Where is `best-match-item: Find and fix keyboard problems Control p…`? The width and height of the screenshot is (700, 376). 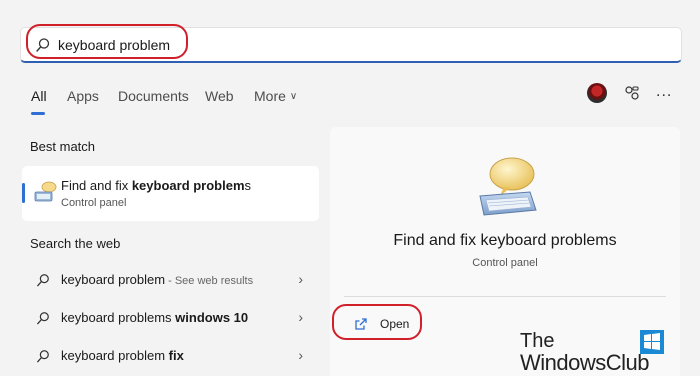 best-match-item: Find and fix keyboard problems Control p… is located at coordinates (170, 193).